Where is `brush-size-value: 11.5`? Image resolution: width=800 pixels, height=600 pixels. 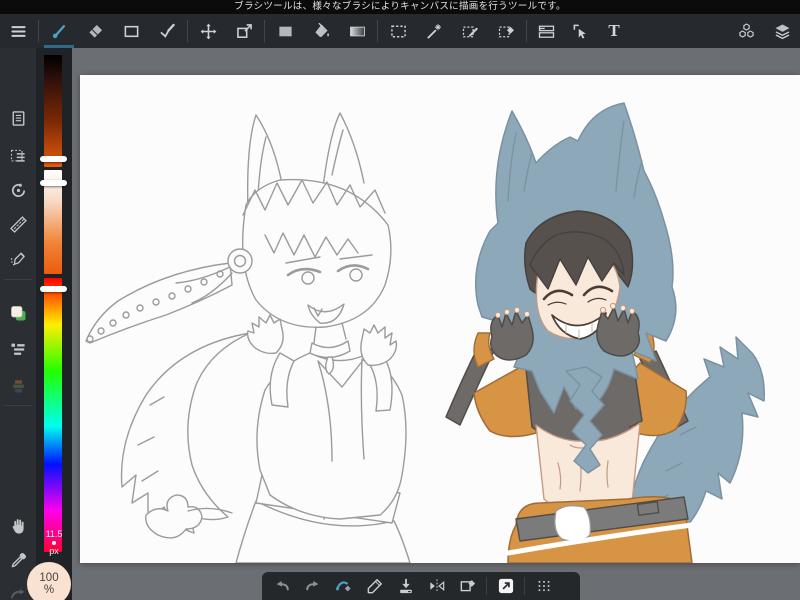 brush-size-value: 11.5 is located at coordinates (54, 534).